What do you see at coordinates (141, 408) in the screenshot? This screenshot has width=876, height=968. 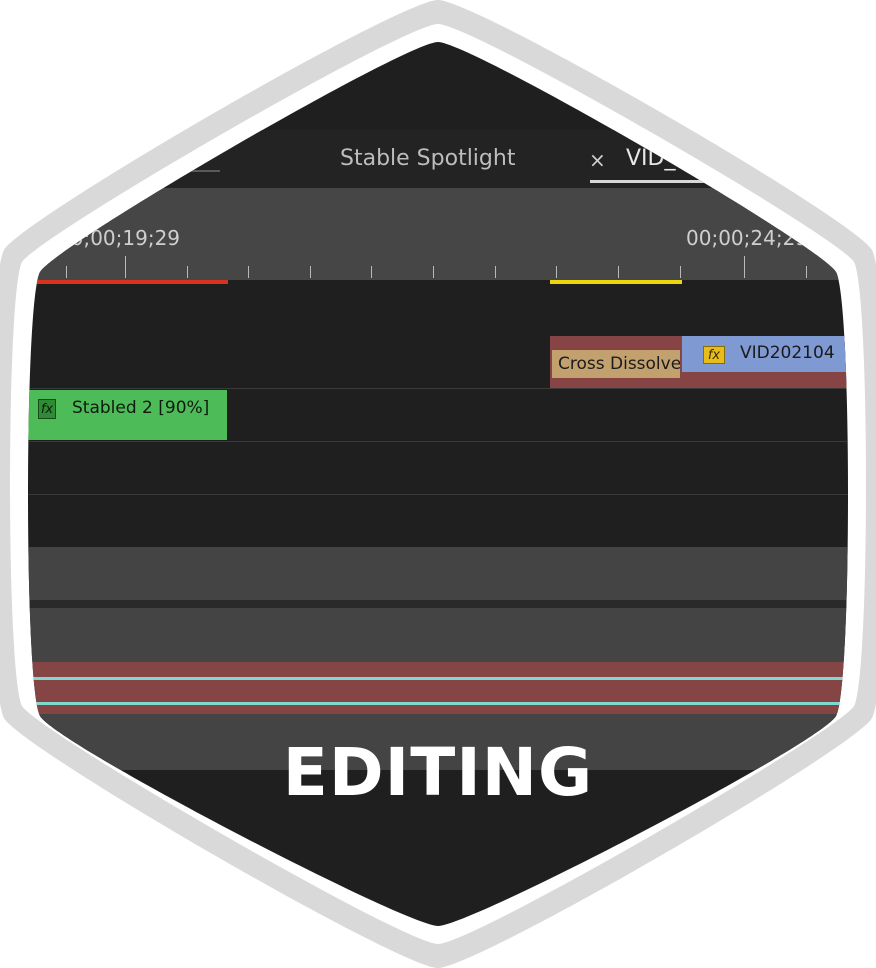 I see `green-clip-label: Stabled 2 [90%]` at bounding box center [141, 408].